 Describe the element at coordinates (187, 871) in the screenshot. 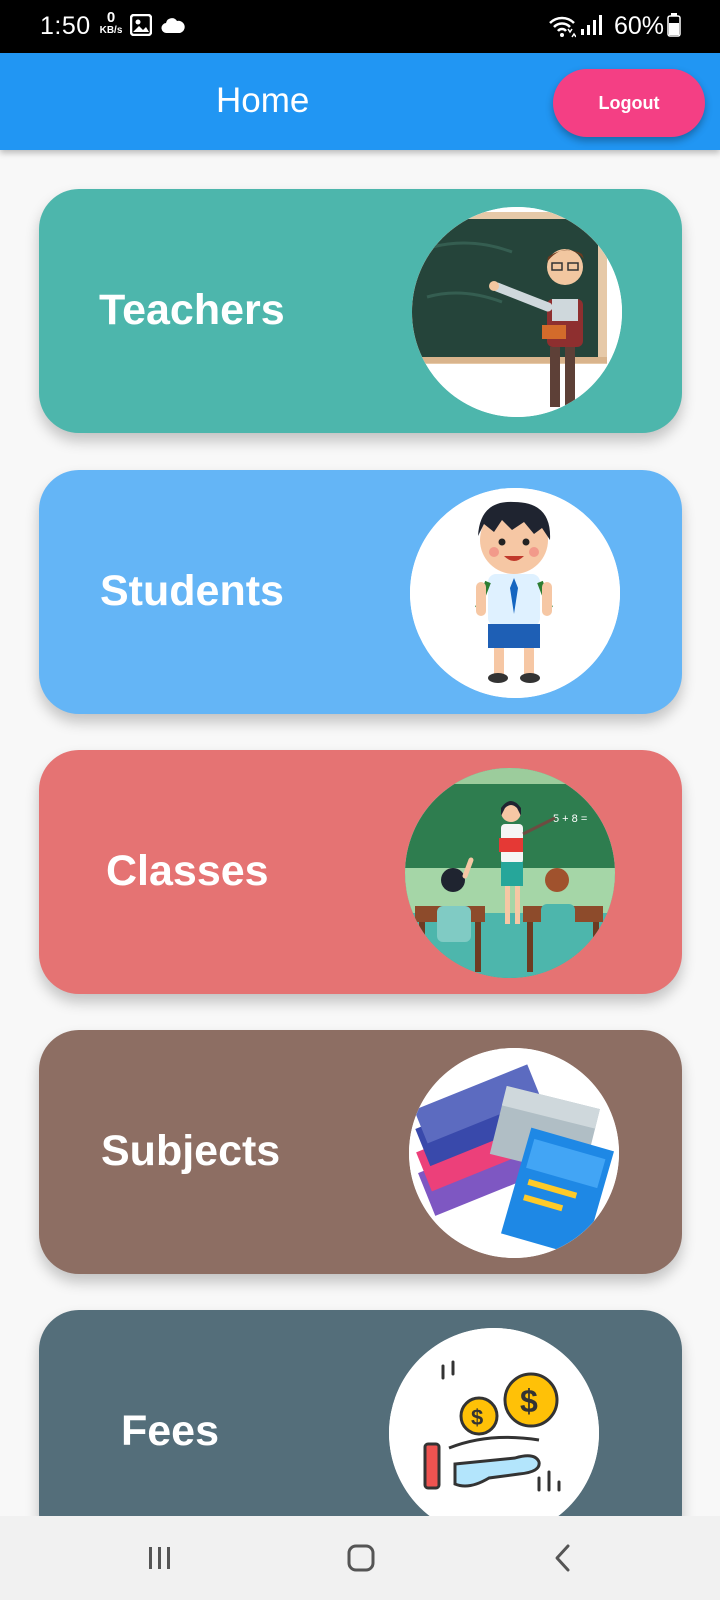

I see `classes-label: Classes` at that location.